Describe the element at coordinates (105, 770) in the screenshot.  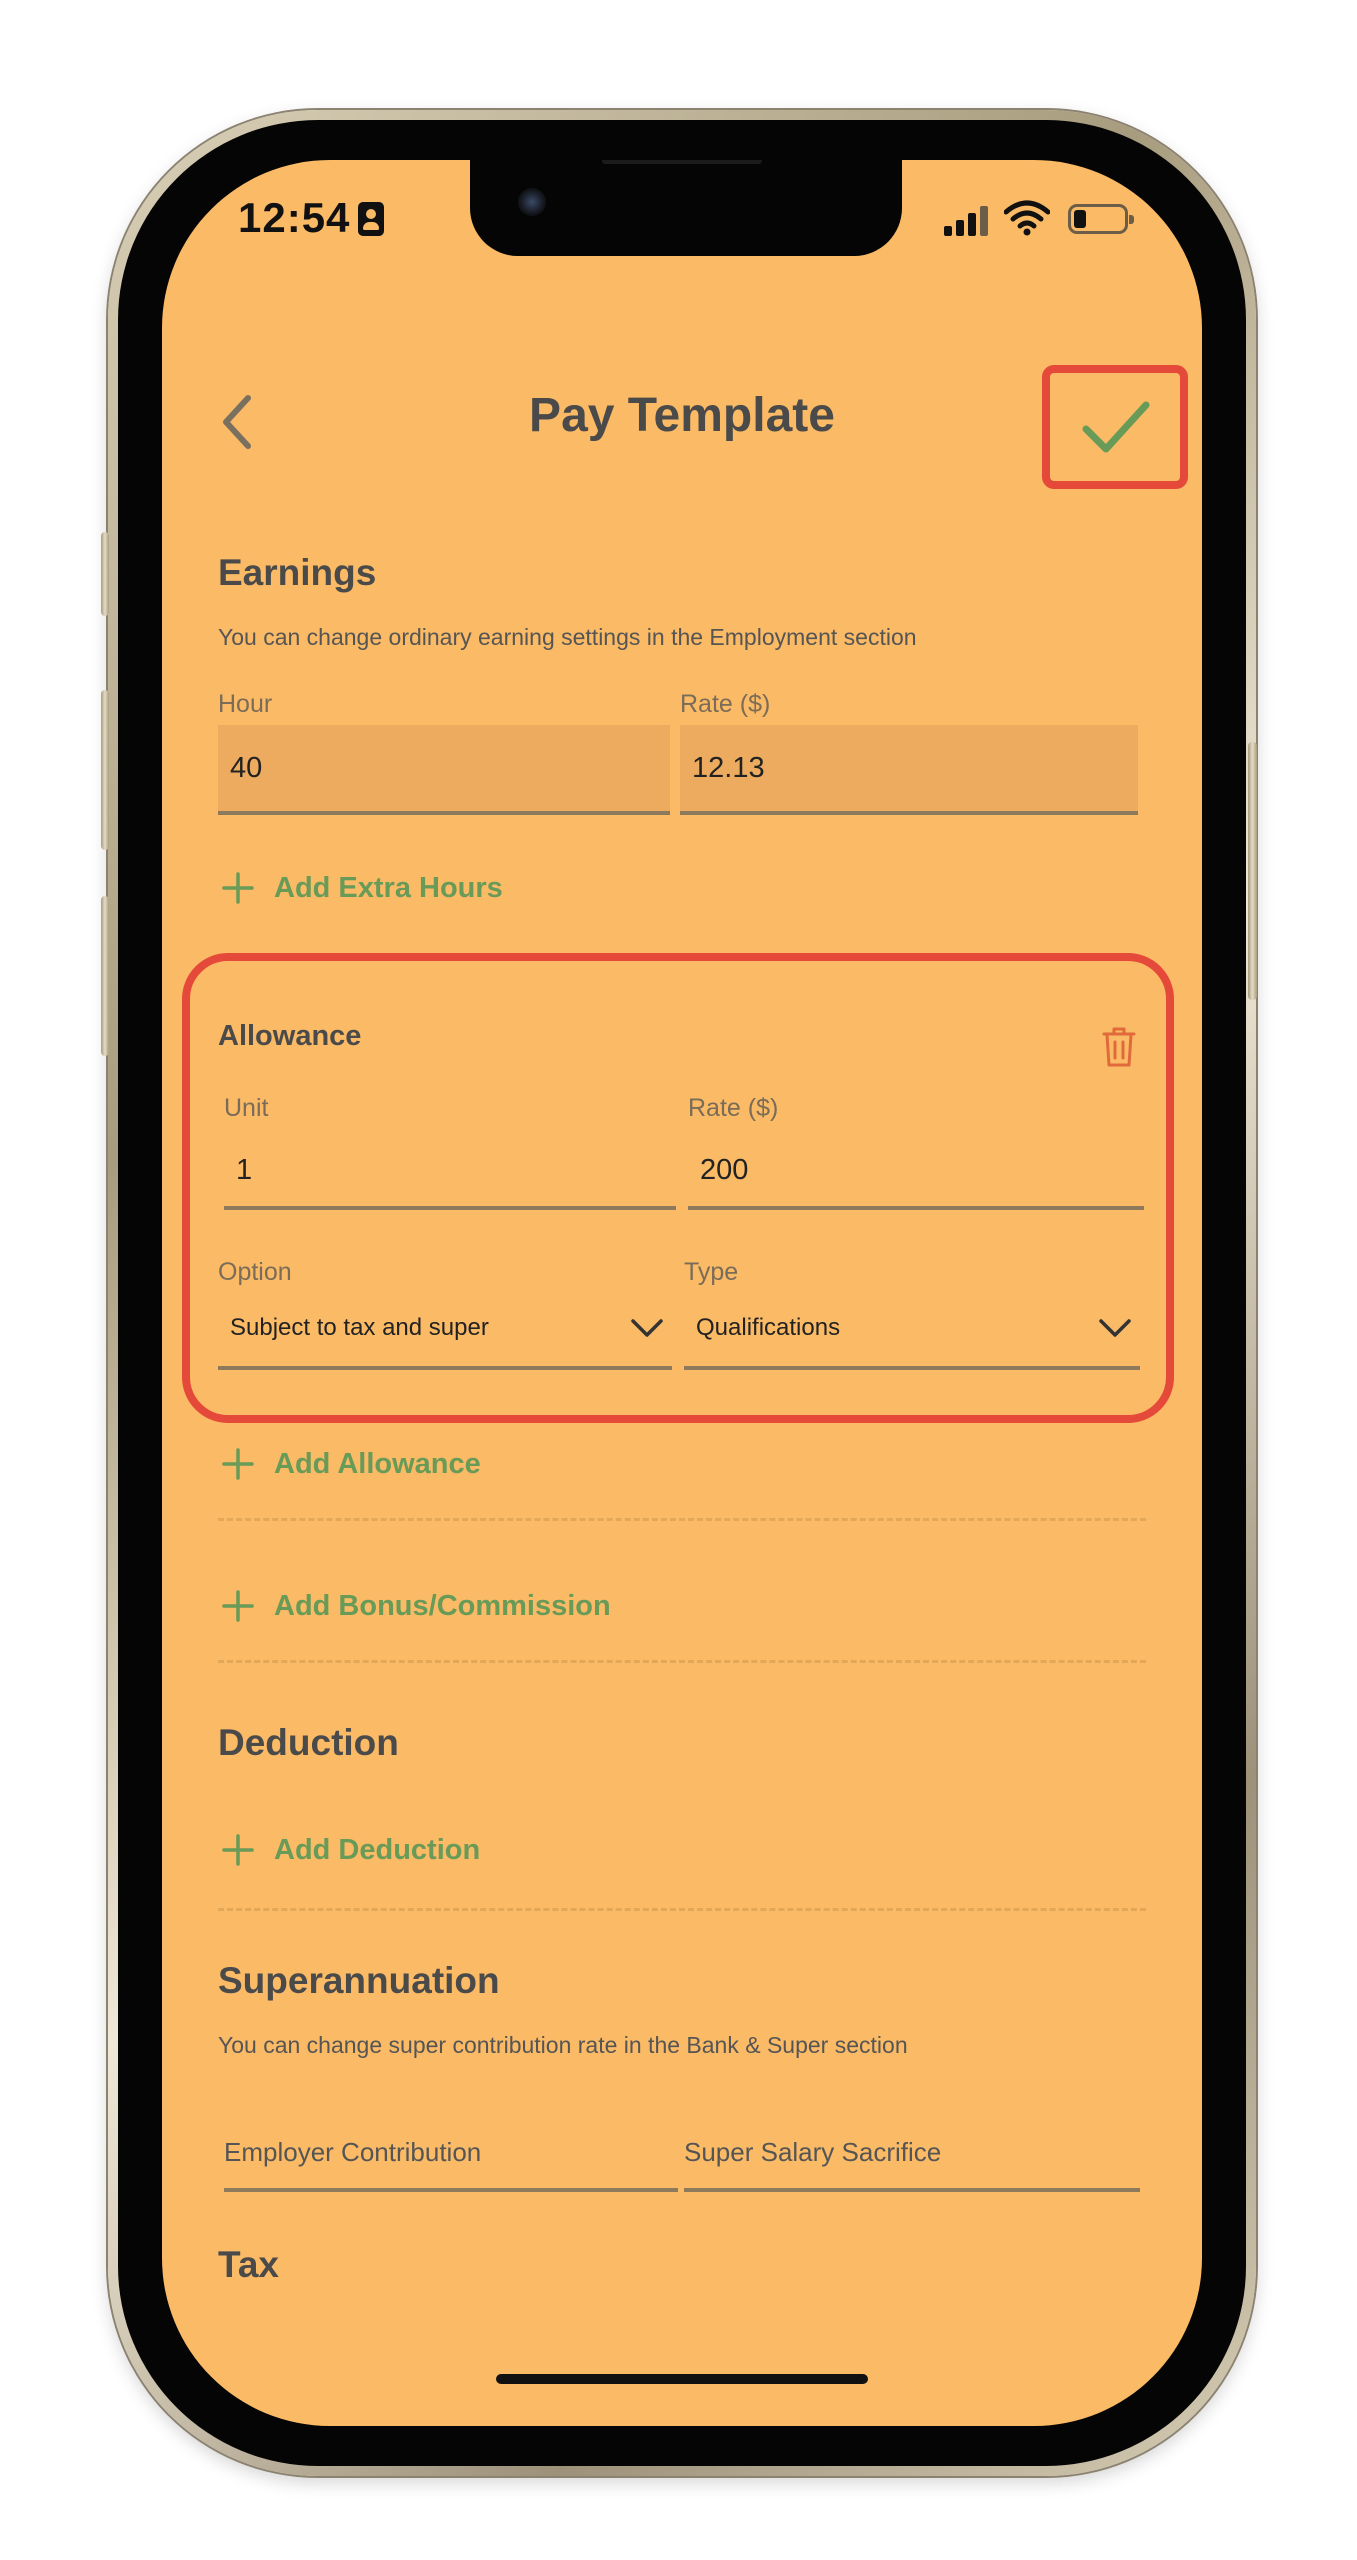
I see `volume-up-button` at that location.